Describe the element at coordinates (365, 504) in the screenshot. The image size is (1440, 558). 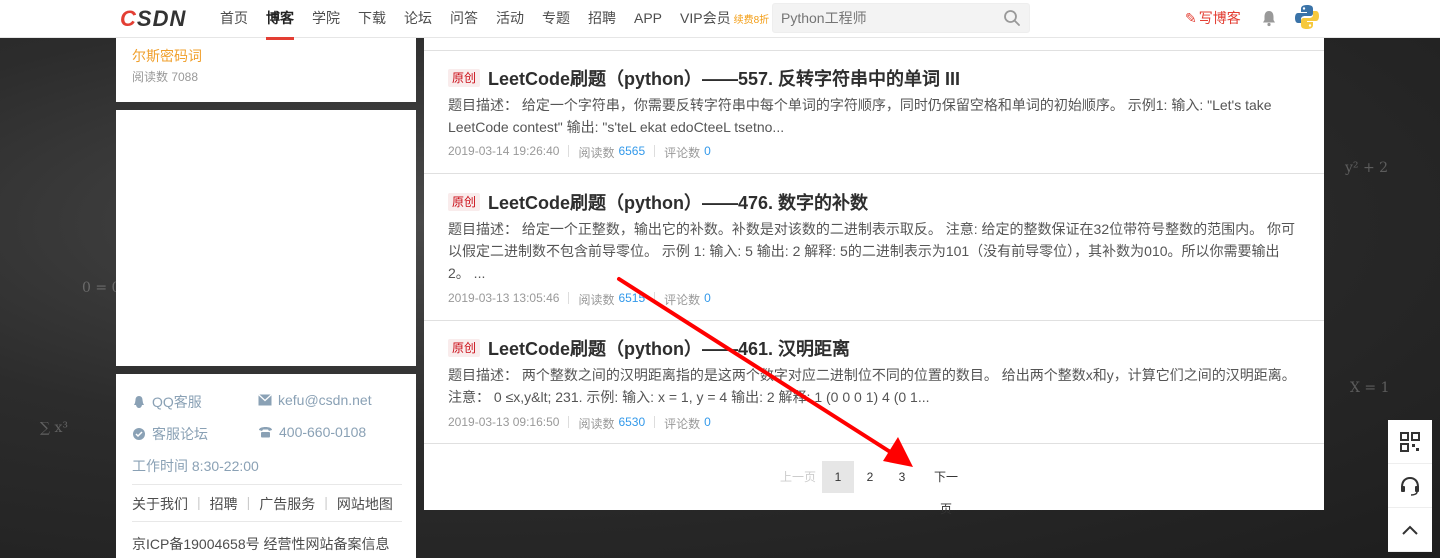
I see `sitemap-link: 网站地图` at that location.